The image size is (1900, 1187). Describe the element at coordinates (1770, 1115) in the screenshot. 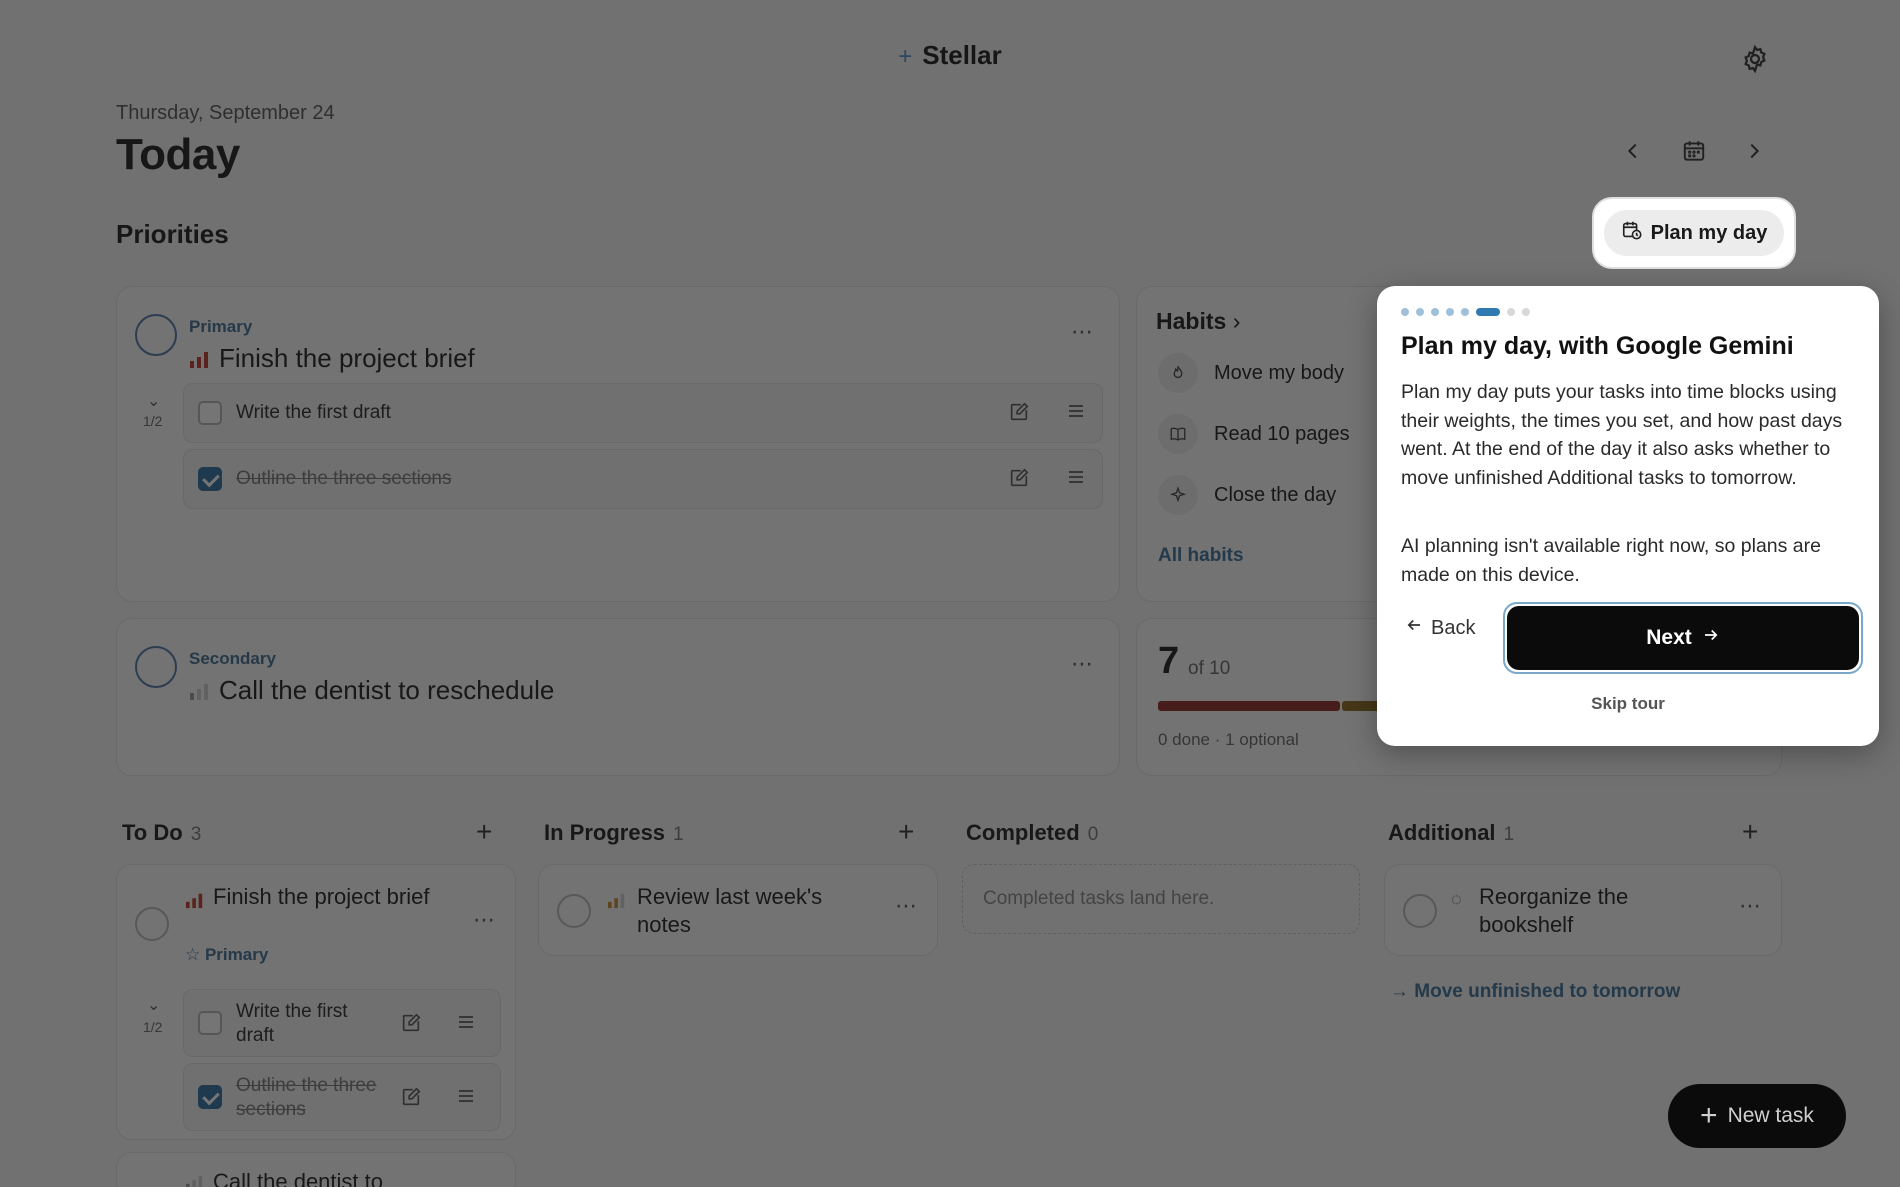

I see `new-task-label: New task` at that location.